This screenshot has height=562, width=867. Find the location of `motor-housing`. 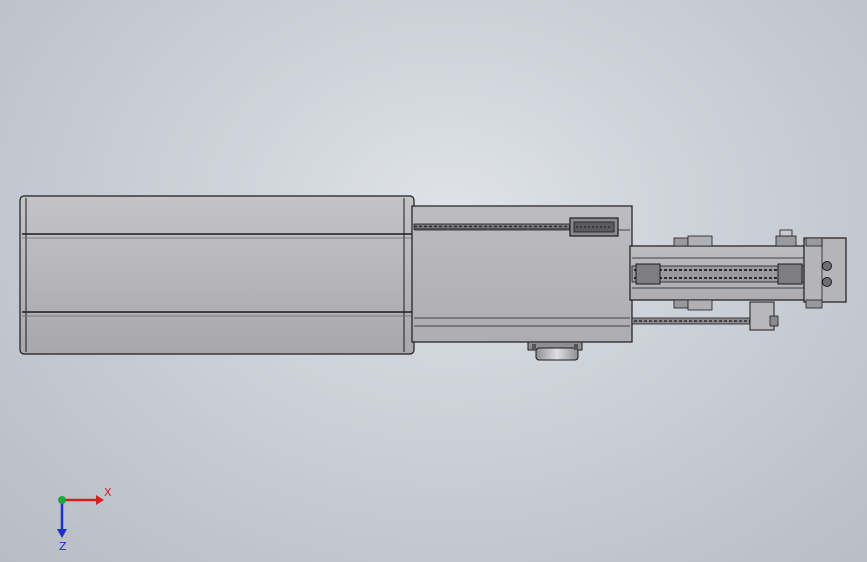

motor-housing is located at coordinates (217, 275).